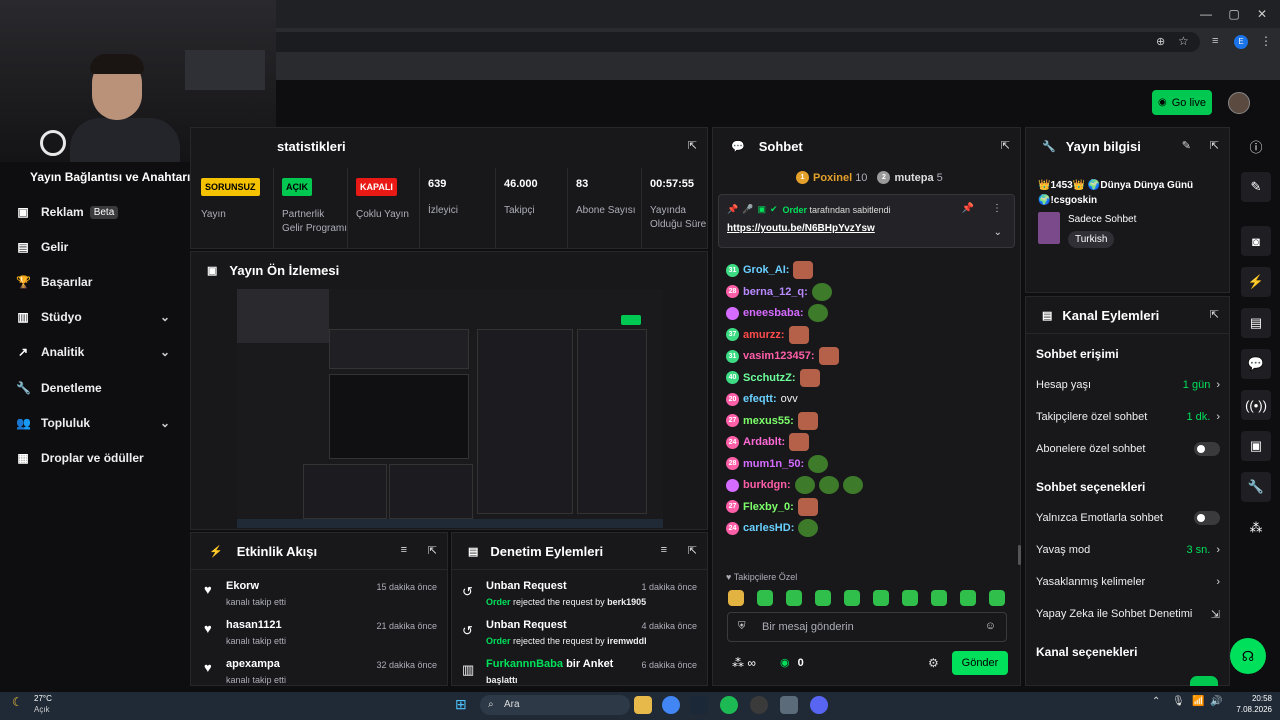 The image size is (1280, 720). Describe the element at coordinates (1253, 698) in the screenshot. I see `clock-time: 20:58` at that location.